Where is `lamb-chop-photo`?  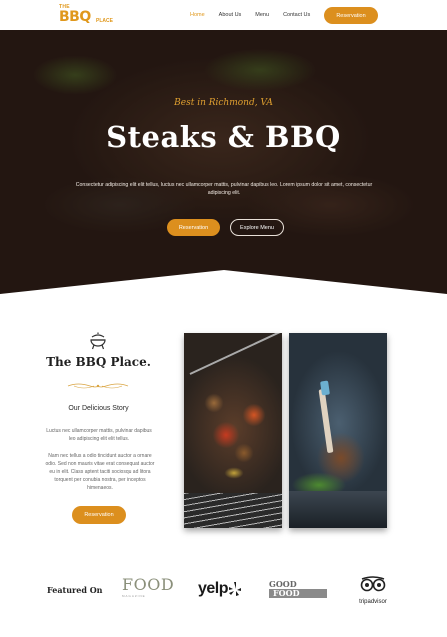 lamb-chop-photo is located at coordinates (338, 430).